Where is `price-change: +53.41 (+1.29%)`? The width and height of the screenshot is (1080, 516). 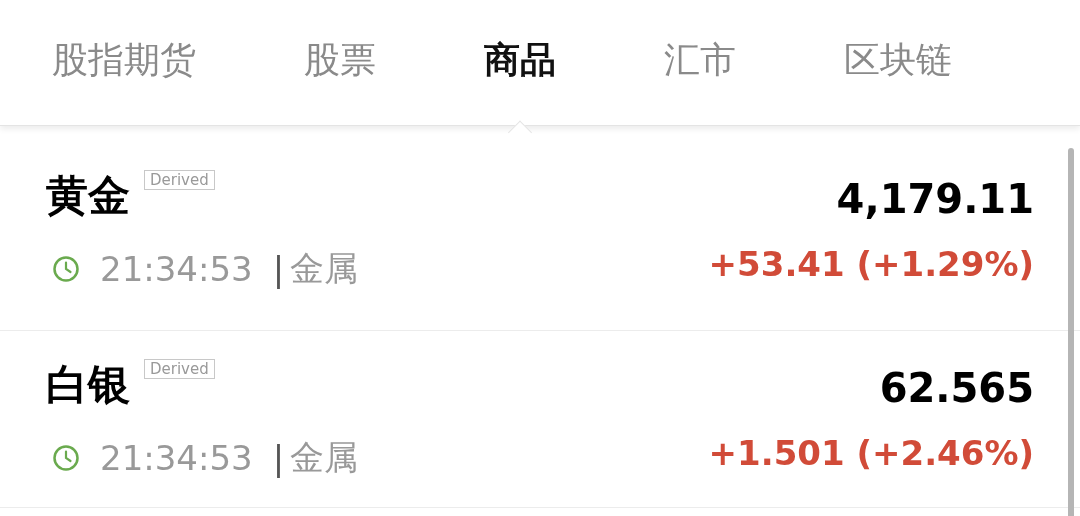
price-change: +53.41 (+1.29%) is located at coordinates (871, 264).